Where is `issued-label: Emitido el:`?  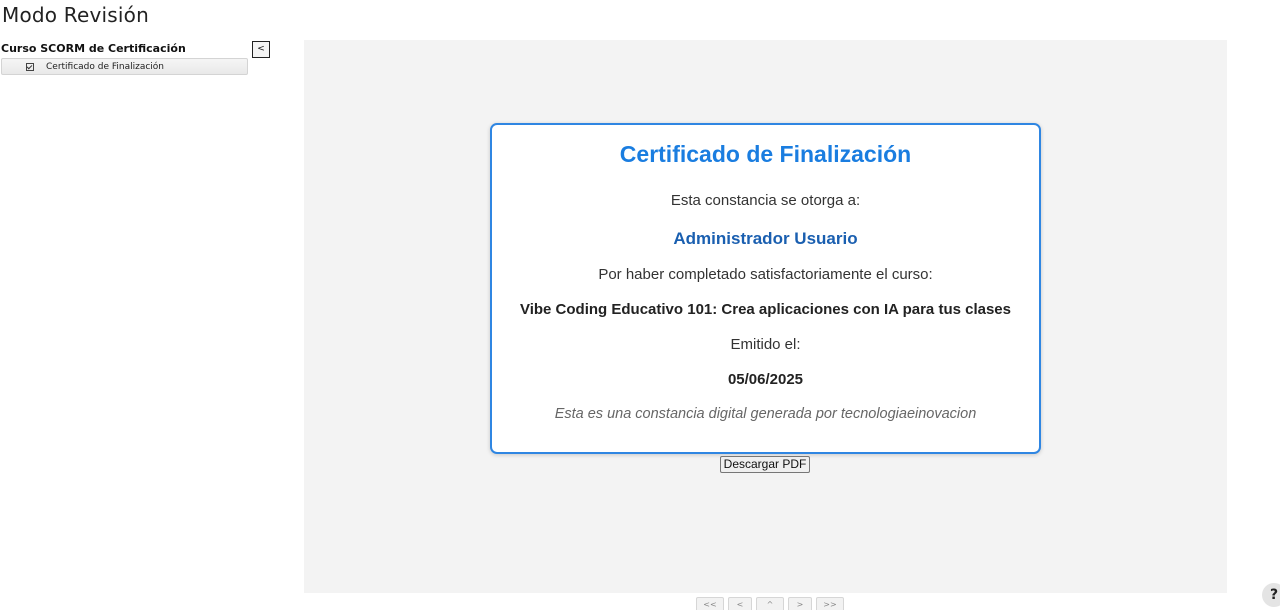
issued-label: Emitido el: is located at coordinates (765, 344).